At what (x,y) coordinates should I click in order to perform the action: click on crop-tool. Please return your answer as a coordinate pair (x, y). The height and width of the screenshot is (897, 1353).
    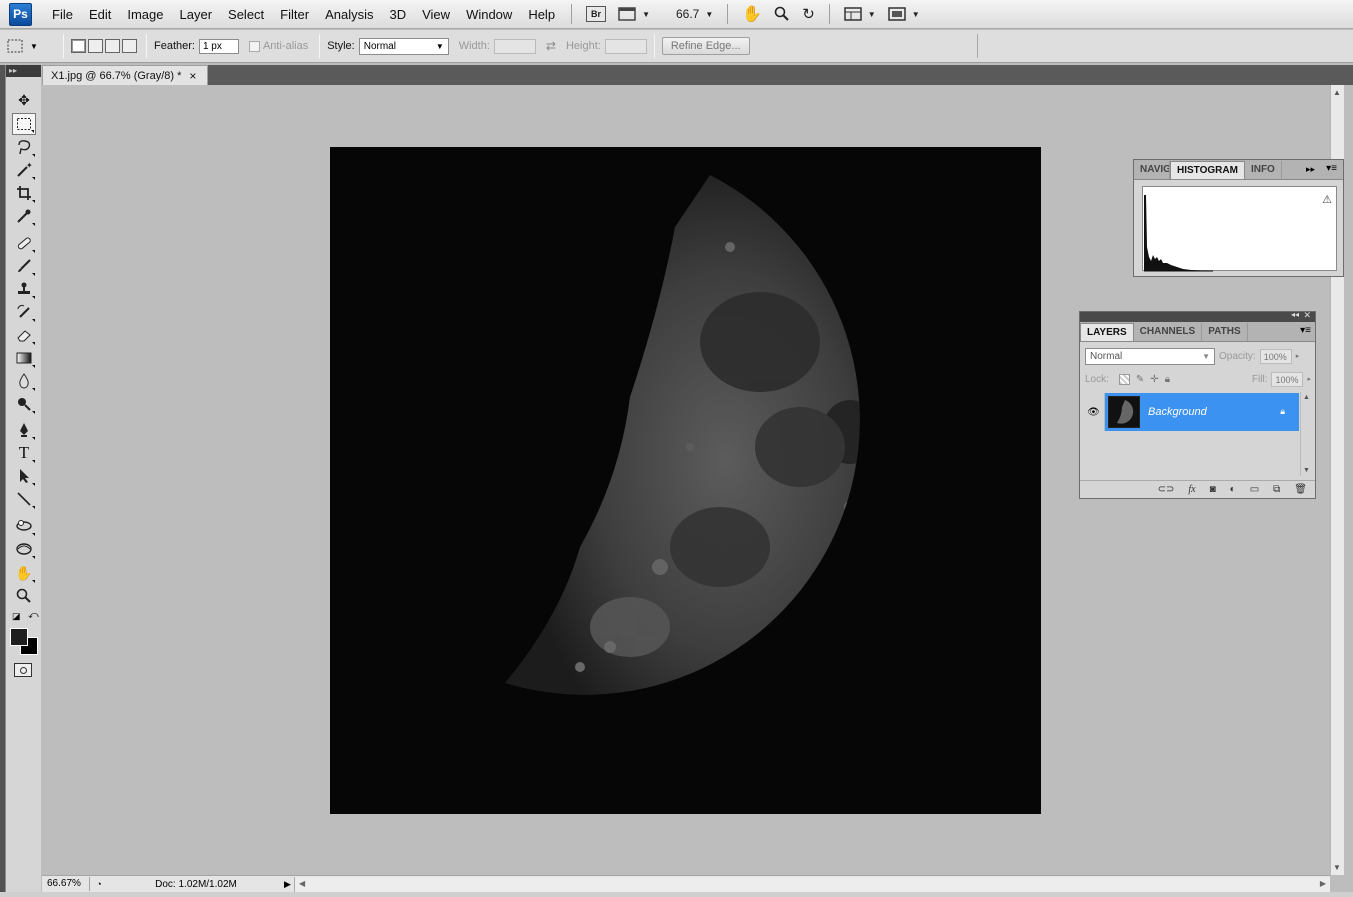
    Looking at the image, I should click on (24, 193).